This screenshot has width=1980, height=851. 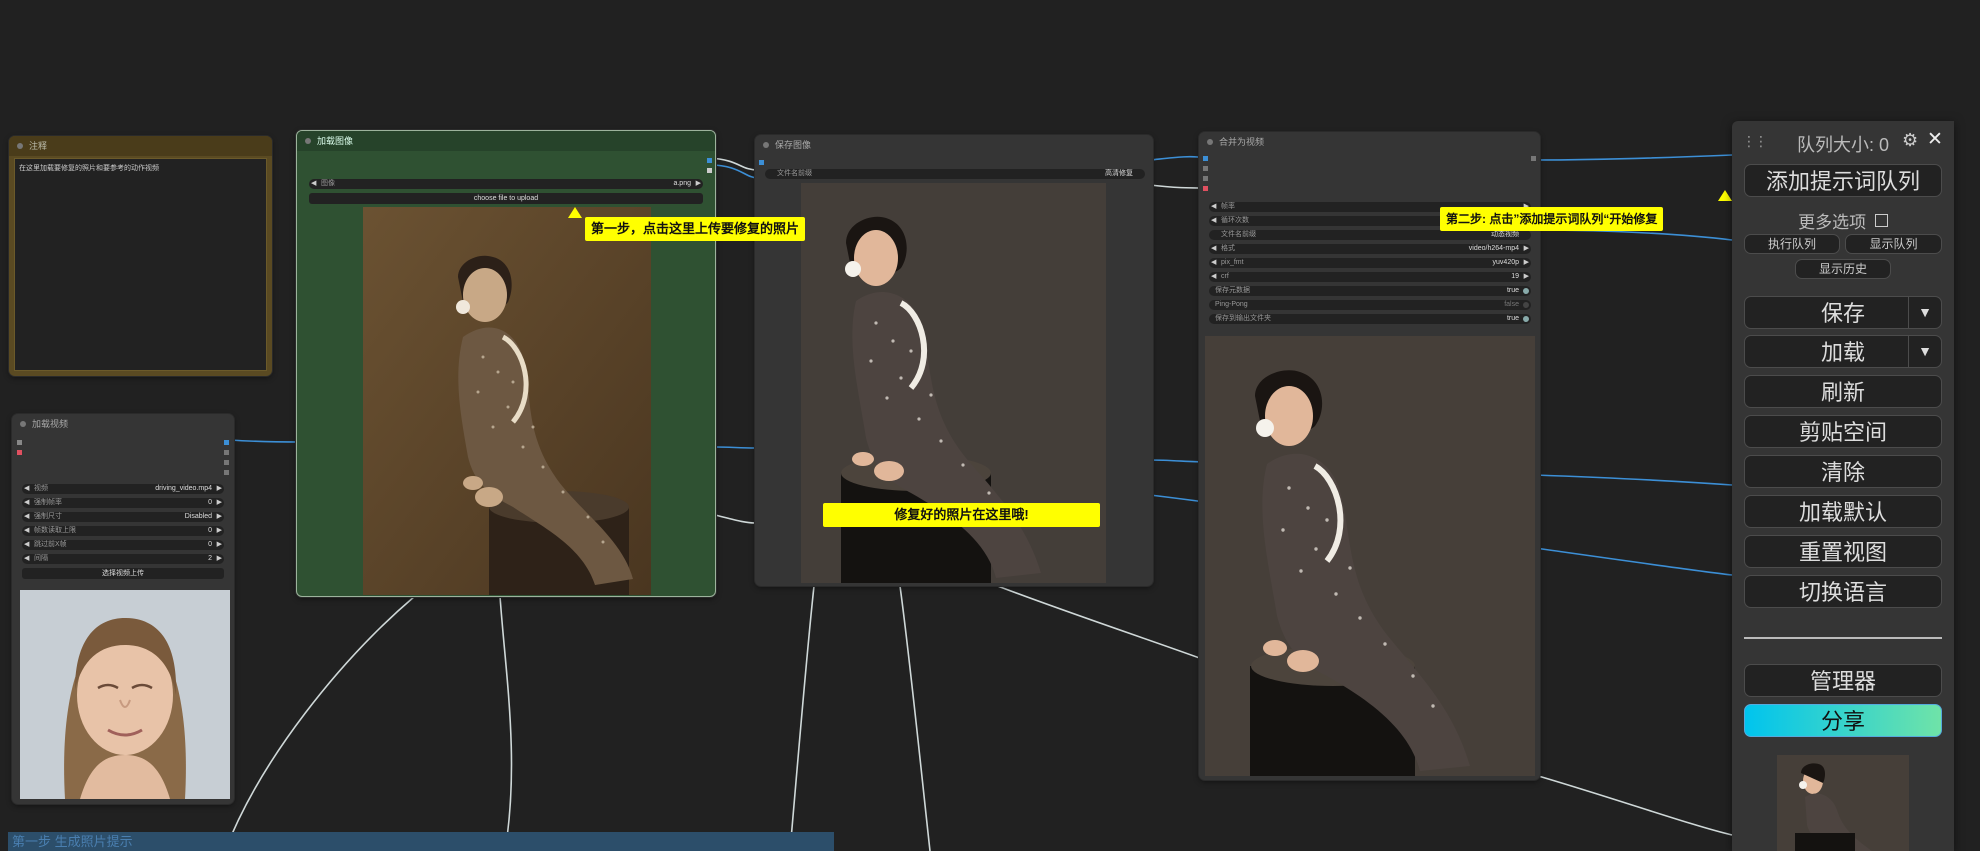 I want to click on widget-value: false, so click(x=1511, y=304).